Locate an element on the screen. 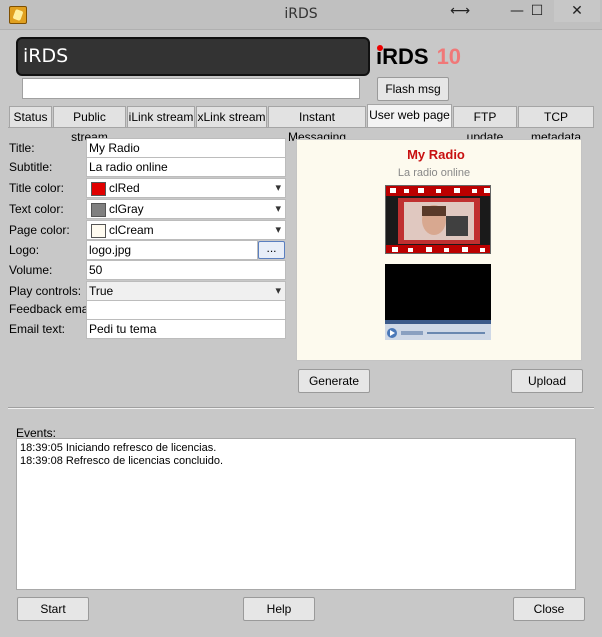  tab-instant-messaging: Instant Messaging is located at coordinates (317, 125).